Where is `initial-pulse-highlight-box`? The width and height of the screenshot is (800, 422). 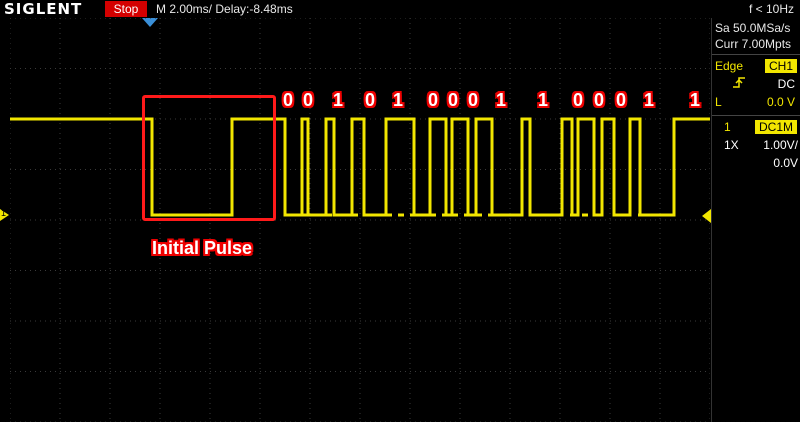 initial-pulse-highlight-box is located at coordinates (209, 158).